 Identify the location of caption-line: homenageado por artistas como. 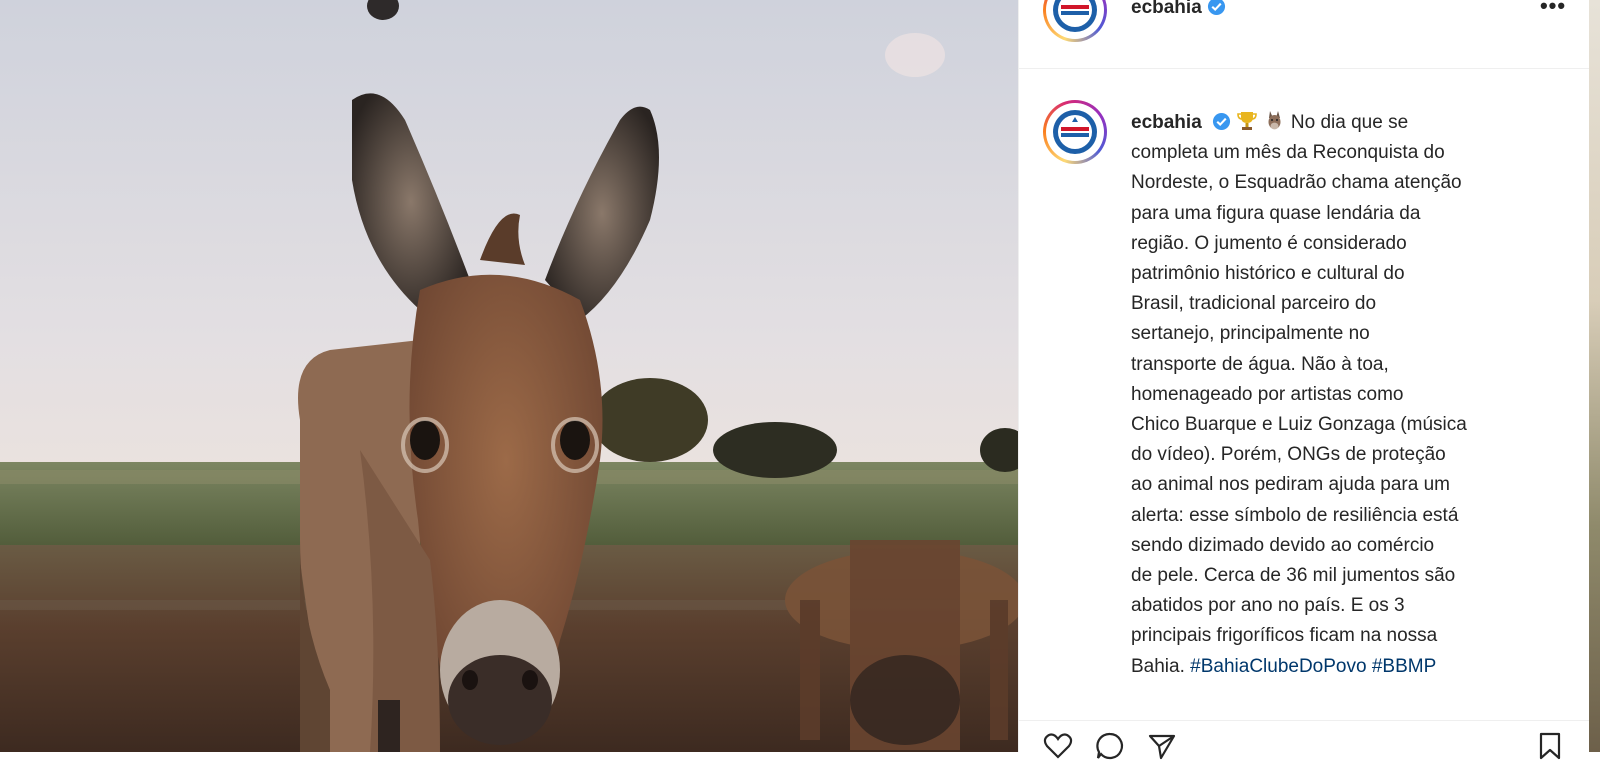
(1267, 394).